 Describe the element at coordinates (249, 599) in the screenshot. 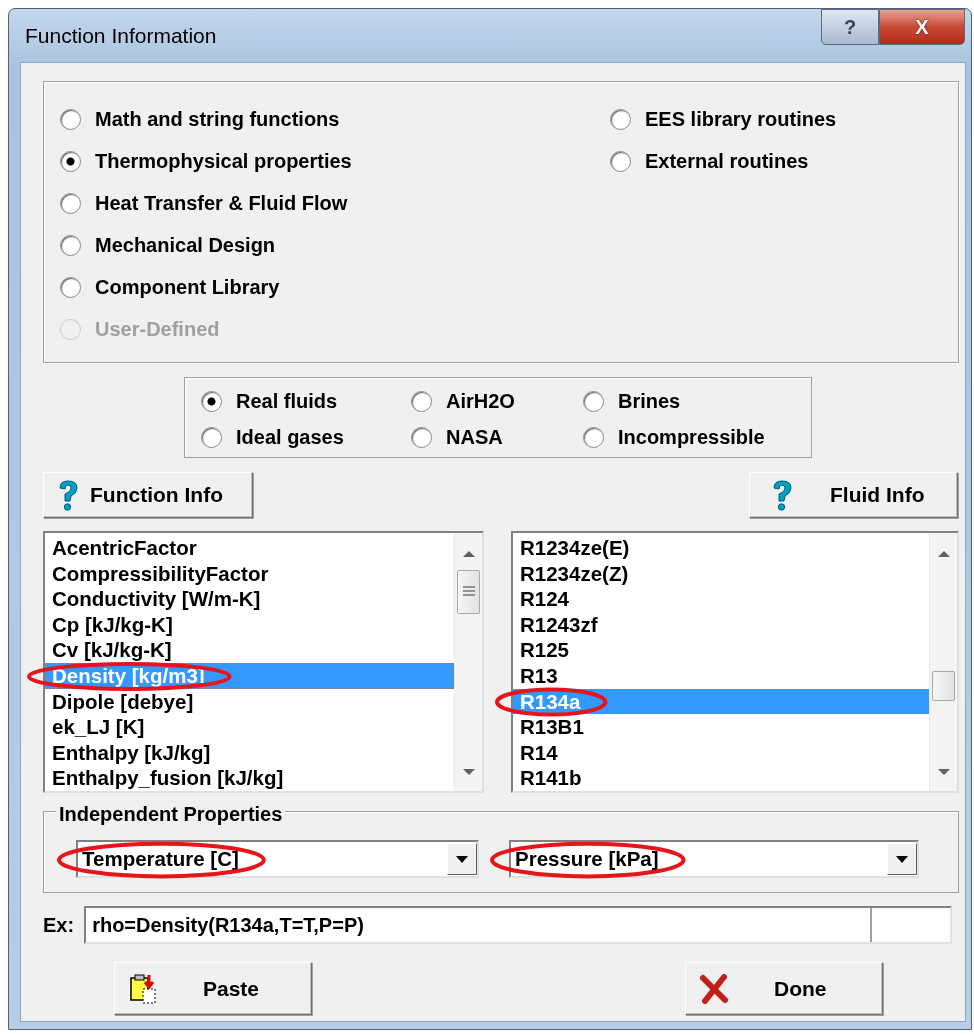

I see `list-item: Conductivity [W/m-K]` at that location.